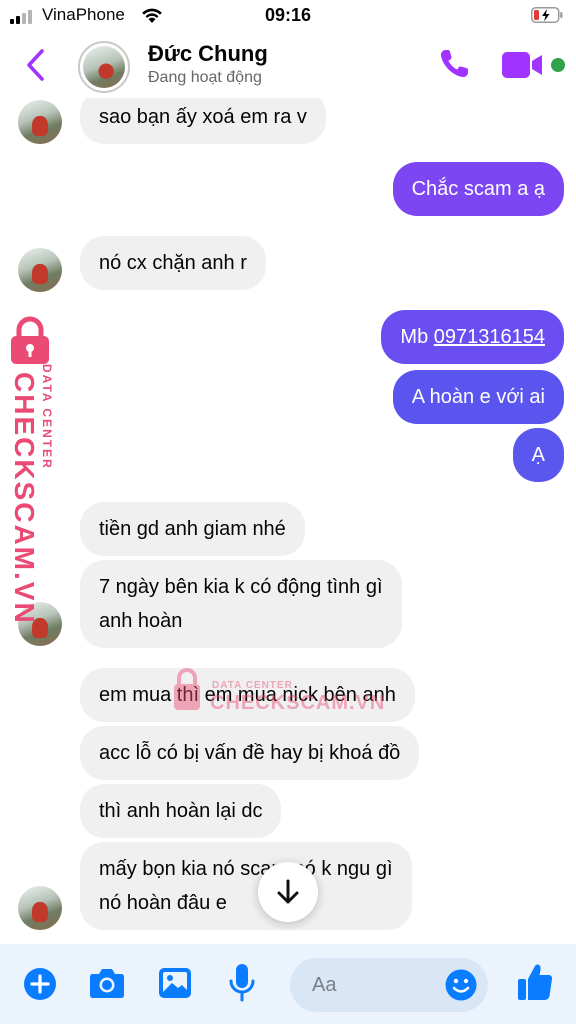 The height and width of the screenshot is (1024, 576). What do you see at coordinates (203, 121) in the screenshot?
I see `message-bubble-incoming: sao bạn ấy xoá em ra v` at bounding box center [203, 121].